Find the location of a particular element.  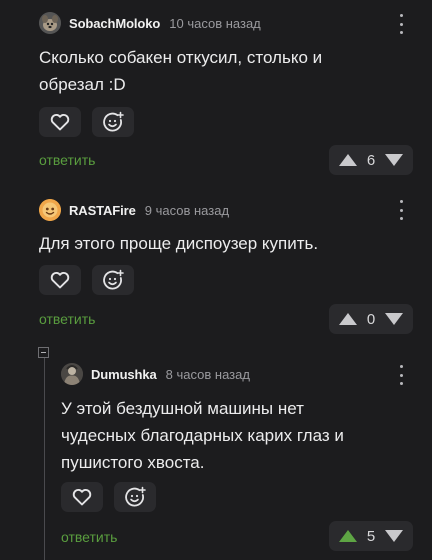

like-button is located at coordinates (82, 497).